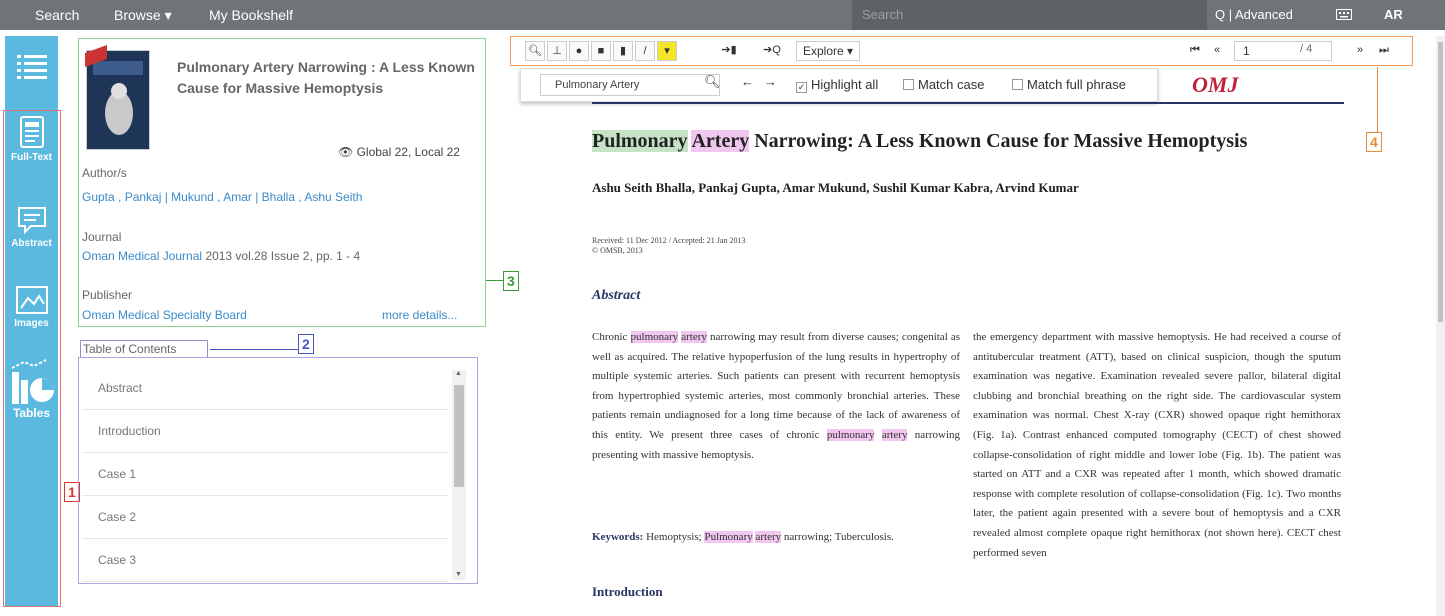 This screenshot has height=616, width=1445. Describe the element at coordinates (511, 281) in the screenshot. I see `callout-3: 3` at that location.